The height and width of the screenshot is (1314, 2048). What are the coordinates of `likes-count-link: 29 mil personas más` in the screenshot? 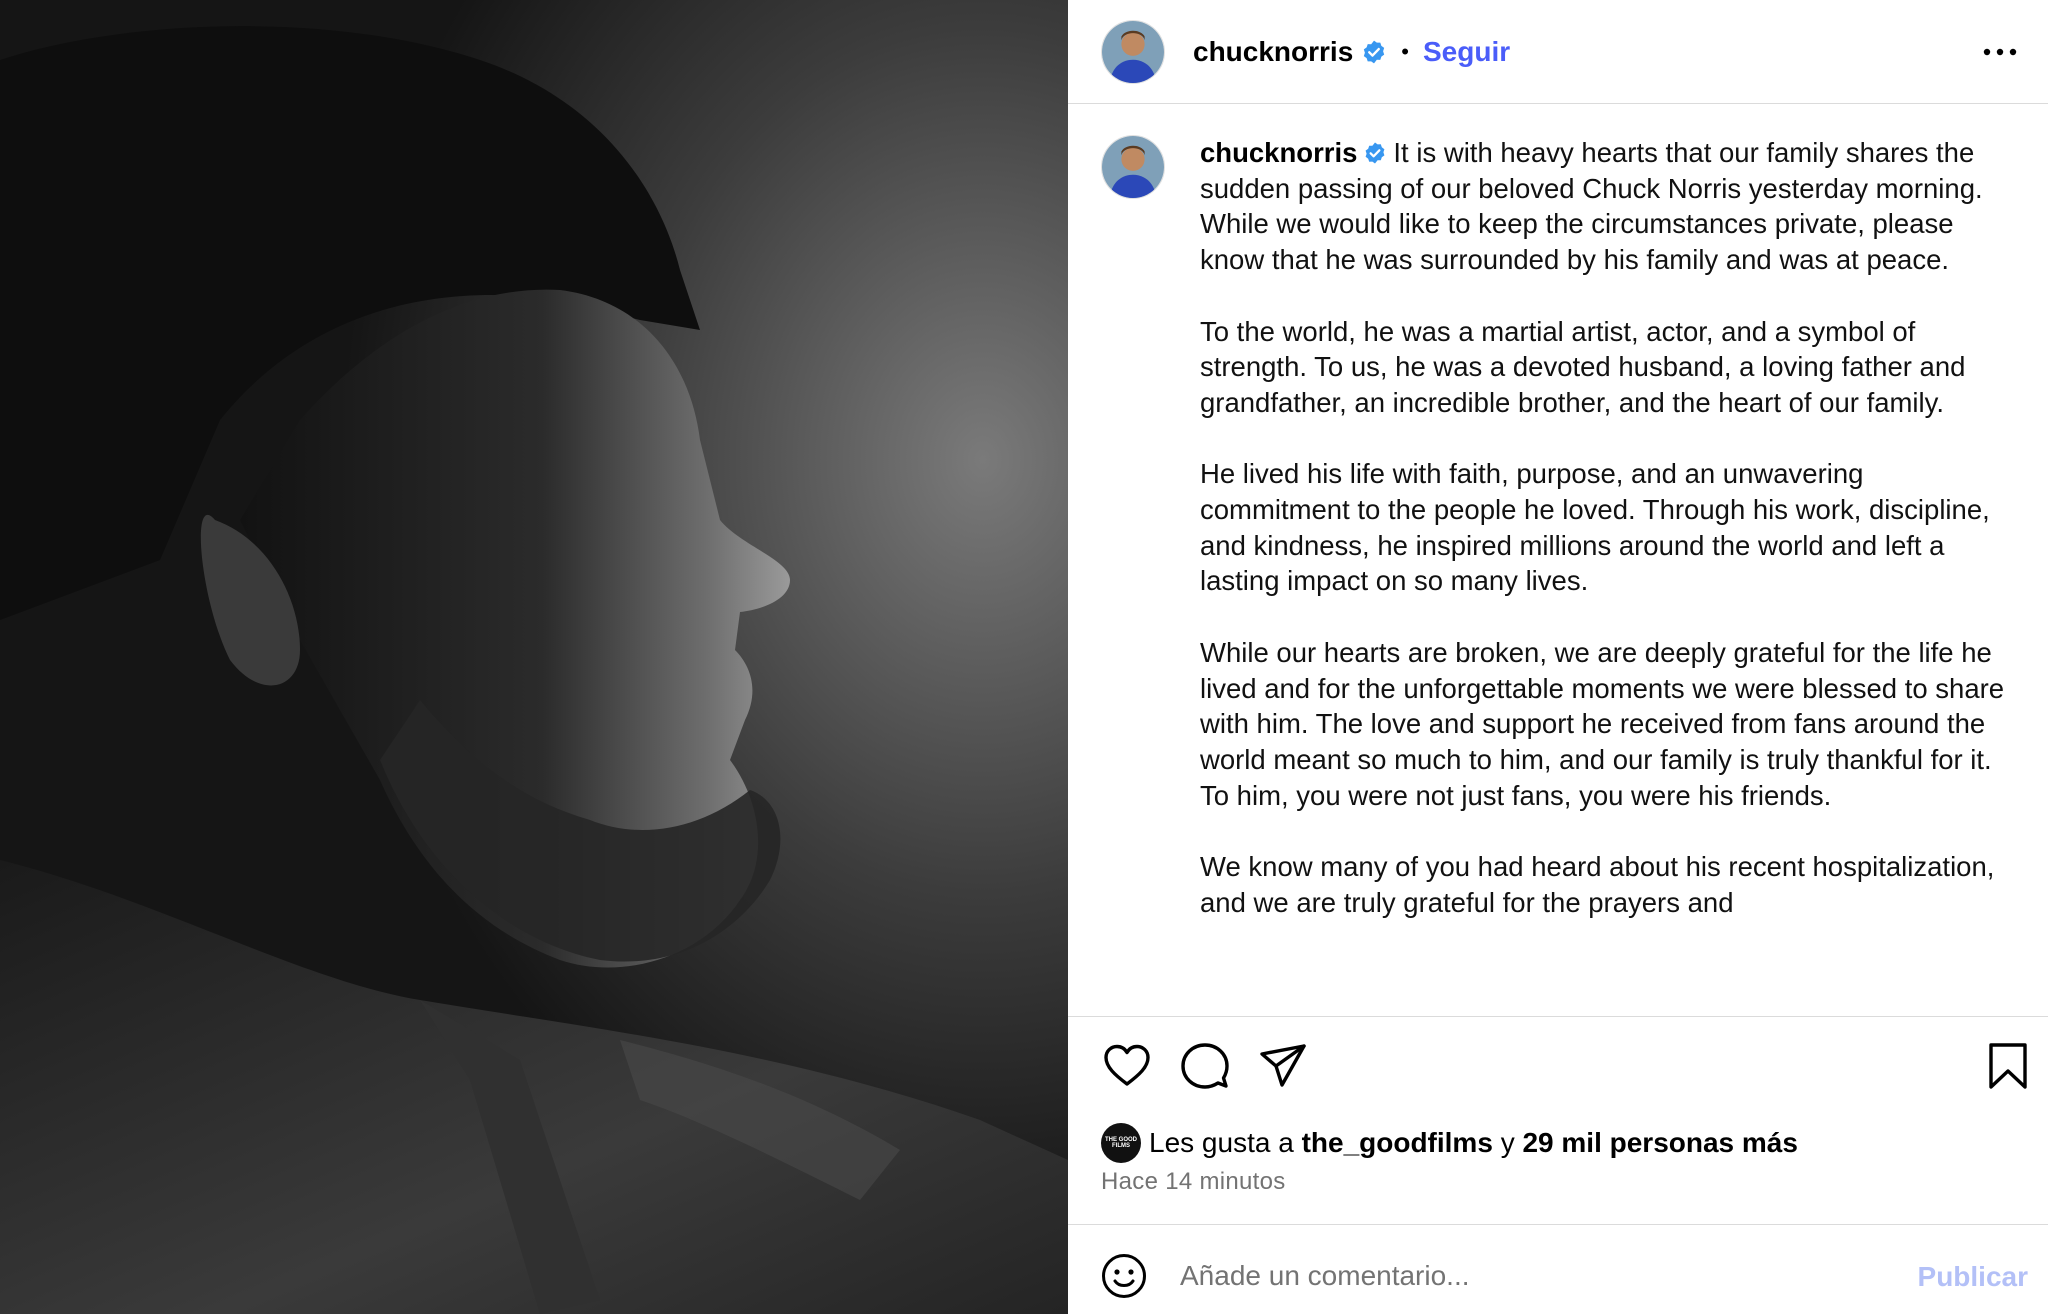 It's located at (1659, 1143).